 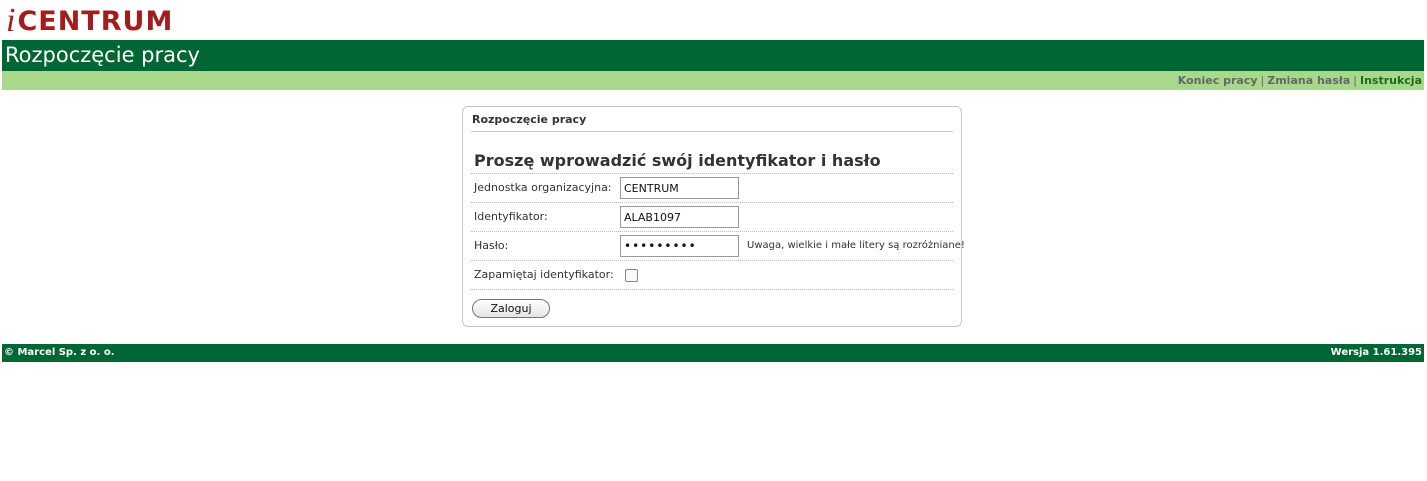 I want to click on copyright-text: © Marcel Sp. z o. o., so click(x=59, y=352).